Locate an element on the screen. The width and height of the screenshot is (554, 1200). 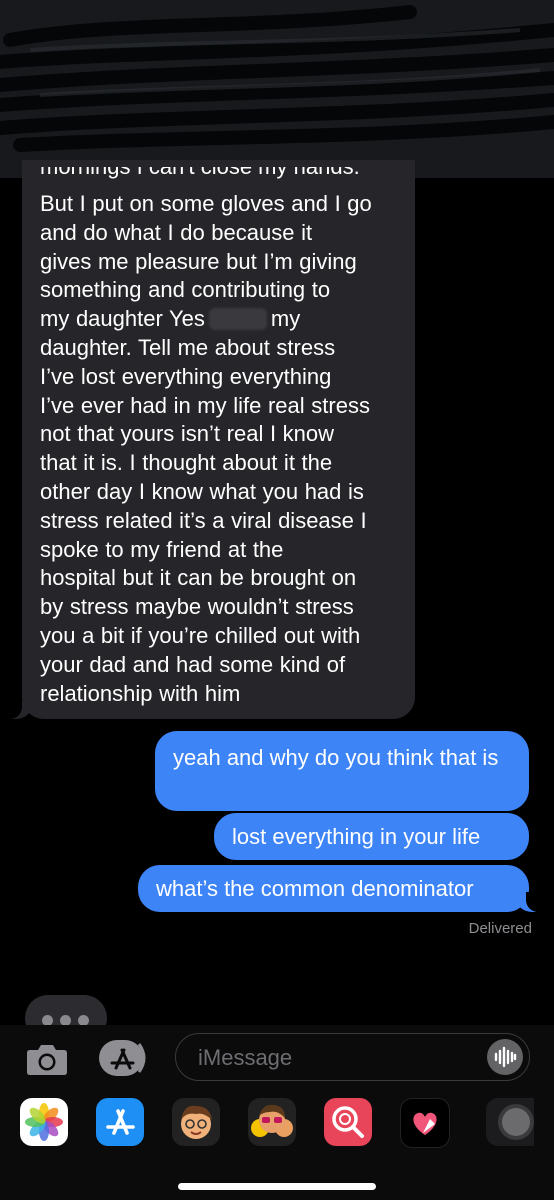
redaction-scribble is located at coordinates (277, 78).